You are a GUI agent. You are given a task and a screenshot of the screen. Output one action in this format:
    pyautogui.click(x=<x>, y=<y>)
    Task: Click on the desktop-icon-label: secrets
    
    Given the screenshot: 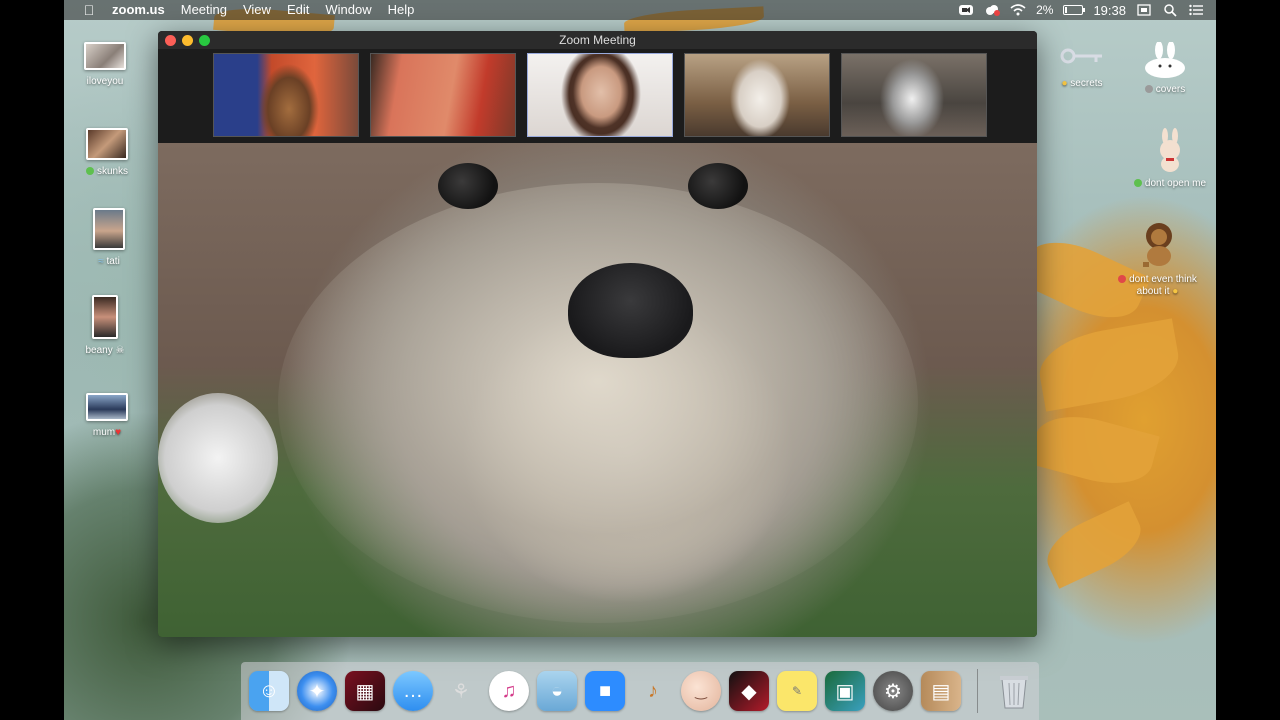 What is the action you would take?
    pyautogui.click(x=1086, y=83)
    